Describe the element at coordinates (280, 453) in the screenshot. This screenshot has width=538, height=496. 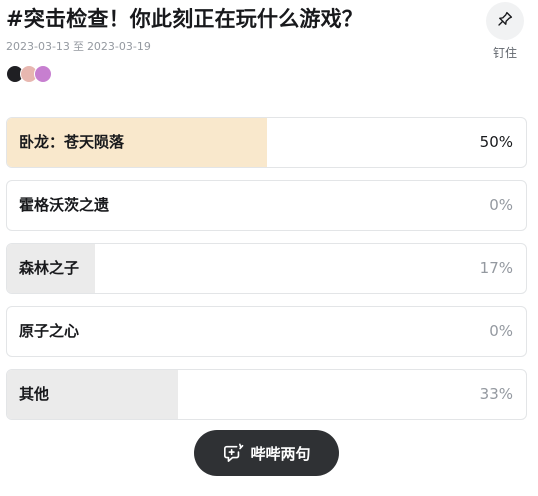
I see `comment-button-label: 哔哔两句` at that location.